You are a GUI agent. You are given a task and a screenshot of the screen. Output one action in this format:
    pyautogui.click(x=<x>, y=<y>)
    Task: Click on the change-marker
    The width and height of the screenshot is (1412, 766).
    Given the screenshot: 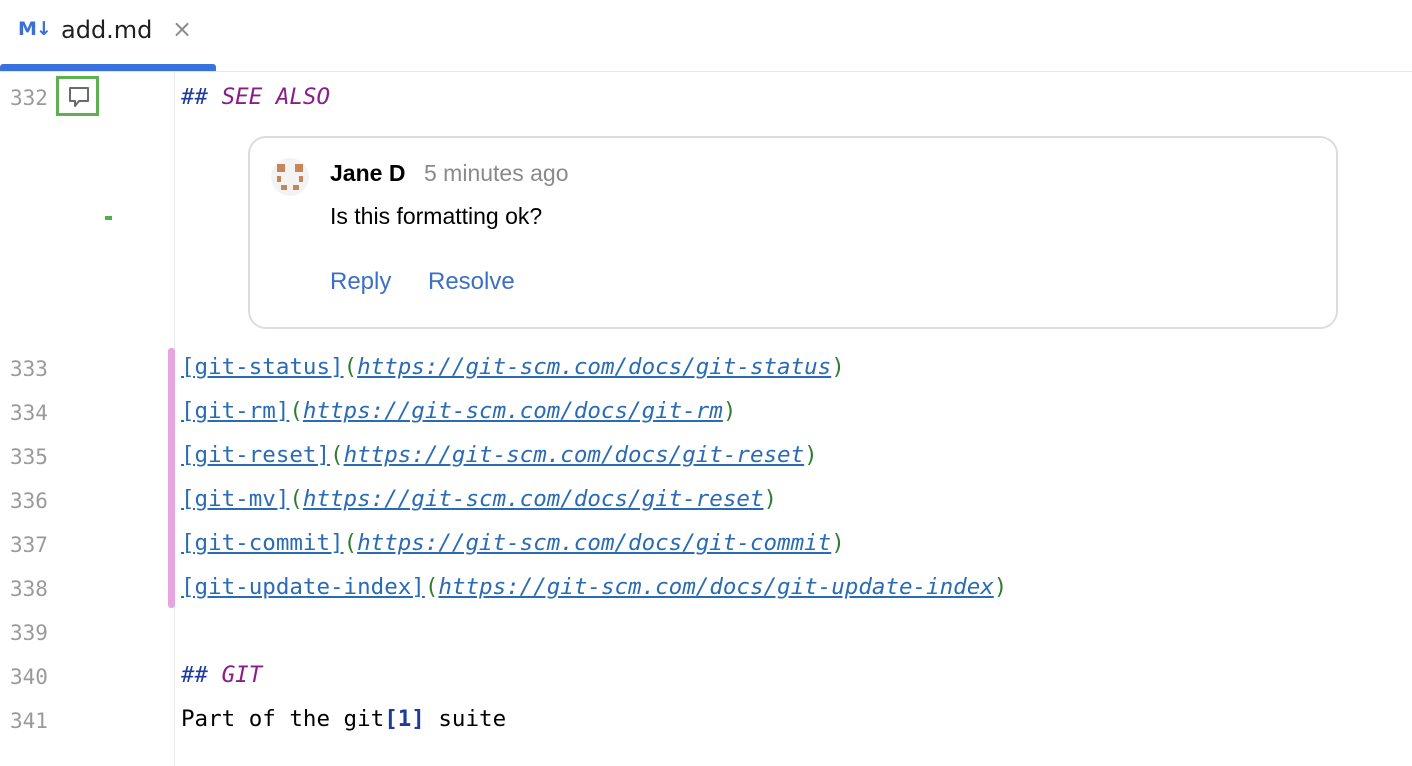 What is the action you would take?
    pyautogui.click(x=108, y=218)
    